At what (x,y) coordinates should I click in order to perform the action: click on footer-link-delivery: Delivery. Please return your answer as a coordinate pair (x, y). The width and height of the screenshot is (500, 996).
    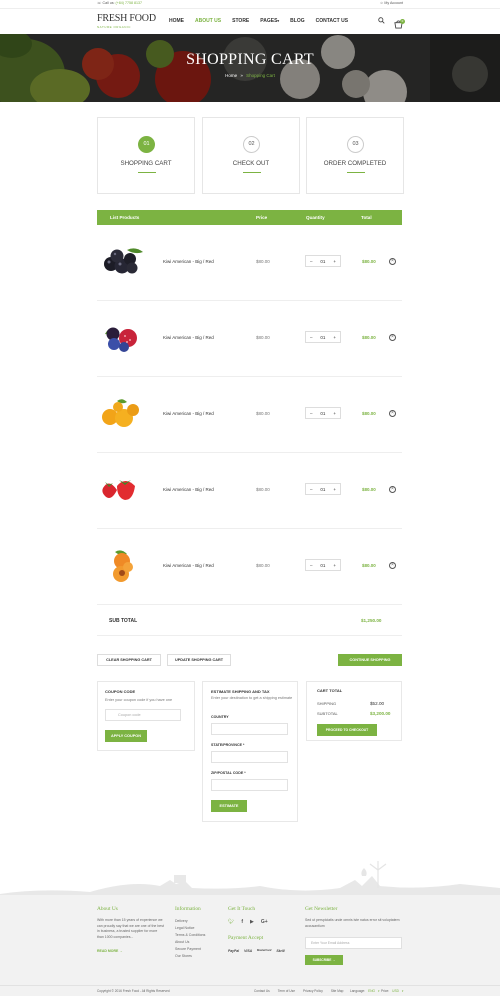
    Looking at the image, I should click on (190, 921).